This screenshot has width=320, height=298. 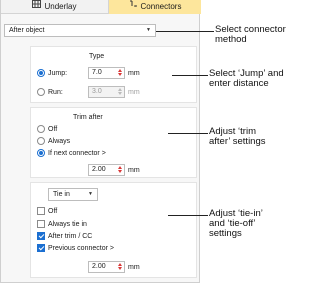 What do you see at coordinates (58, 73) in the screenshot?
I see `jump-label: Jump:` at bounding box center [58, 73].